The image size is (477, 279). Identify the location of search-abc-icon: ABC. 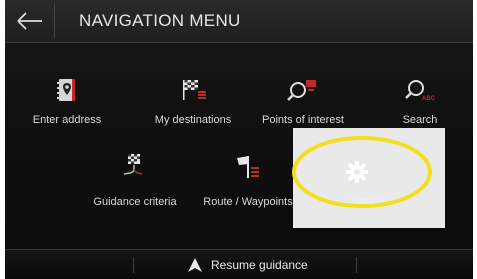
(420, 91).